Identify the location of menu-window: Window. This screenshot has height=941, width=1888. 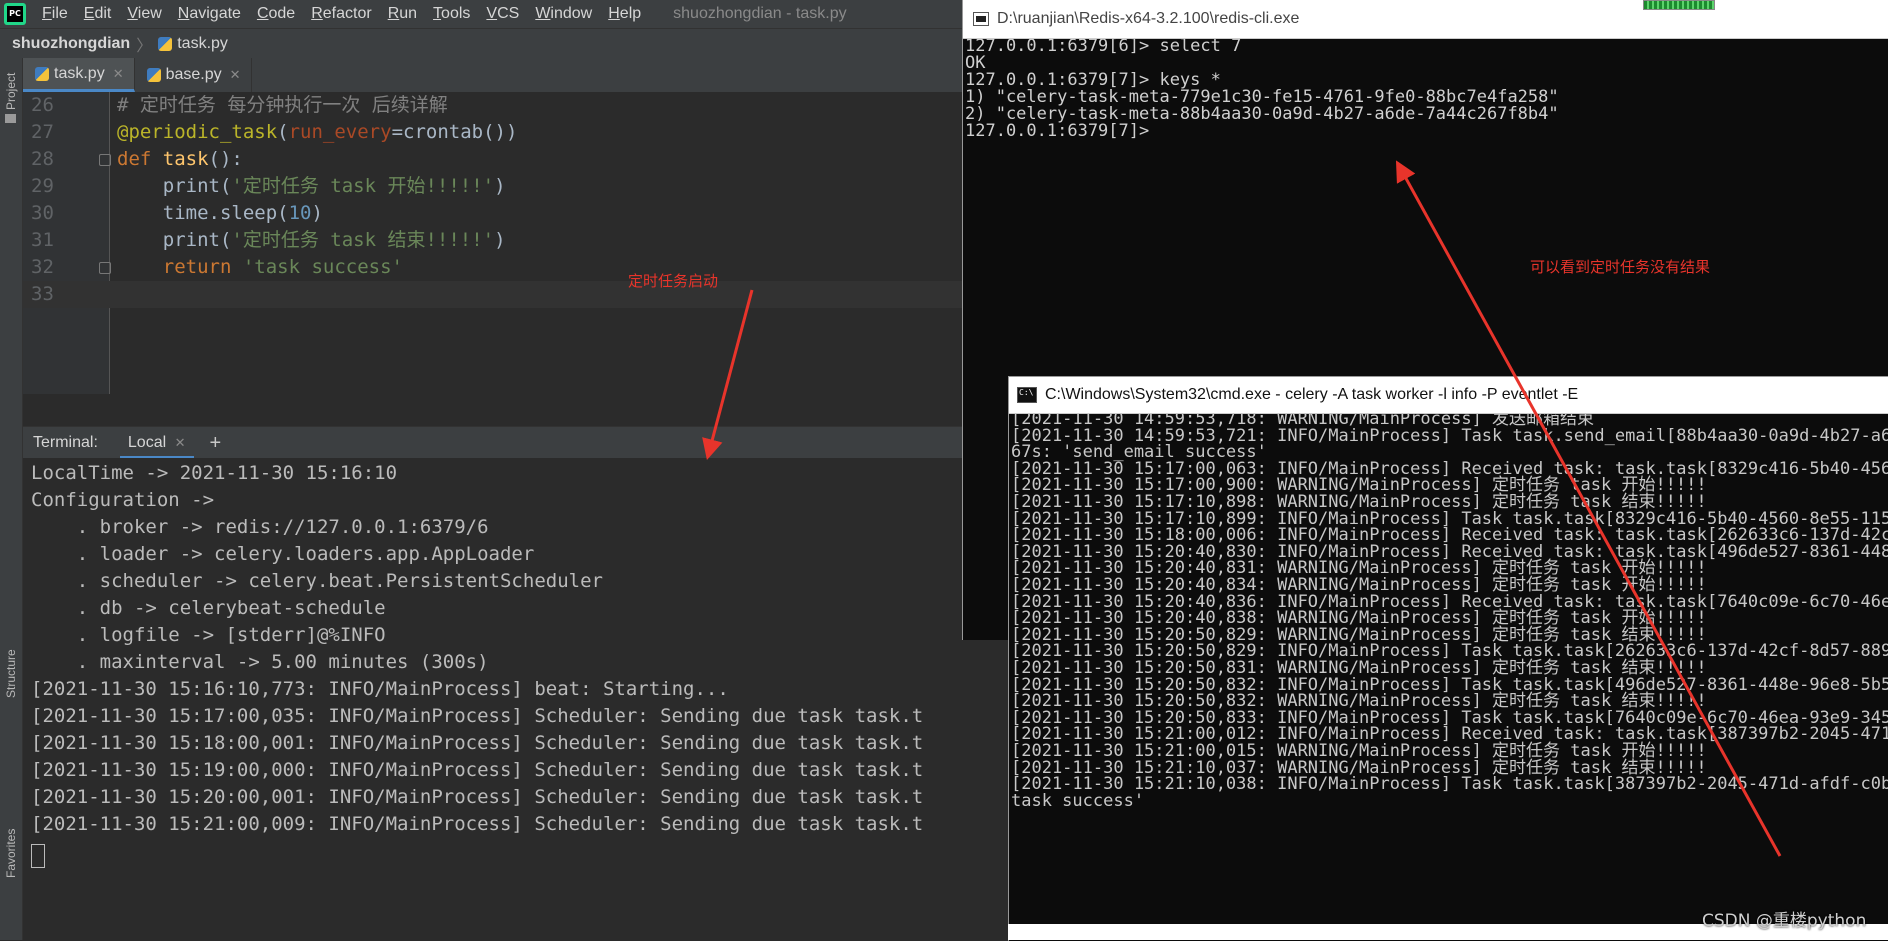
(563, 14).